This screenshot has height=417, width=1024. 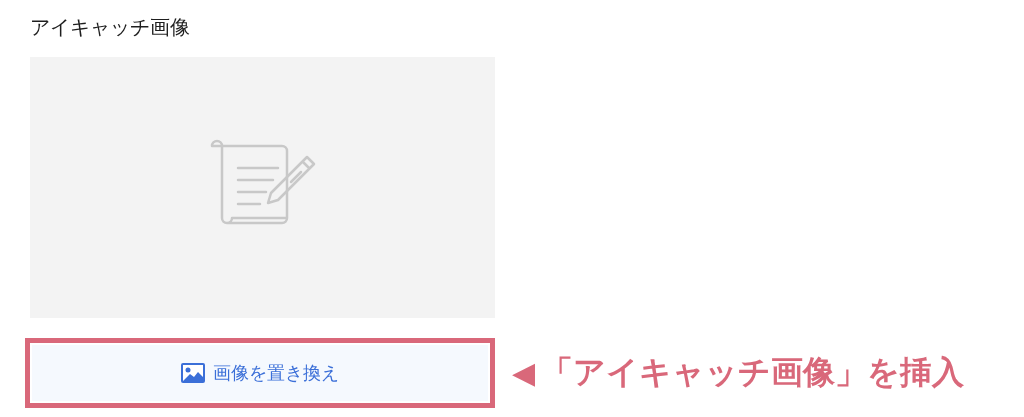 What do you see at coordinates (753, 372) in the screenshot?
I see `annotation-text: 「アイキャッチ画像」を挿入` at bounding box center [753, 372].